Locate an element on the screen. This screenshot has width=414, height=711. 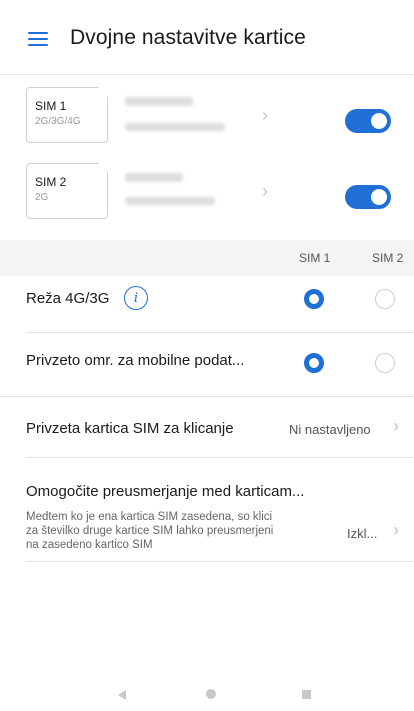
sim1-row: SIM 1 2G/3G/4G › is located at coordinates (207, 122).